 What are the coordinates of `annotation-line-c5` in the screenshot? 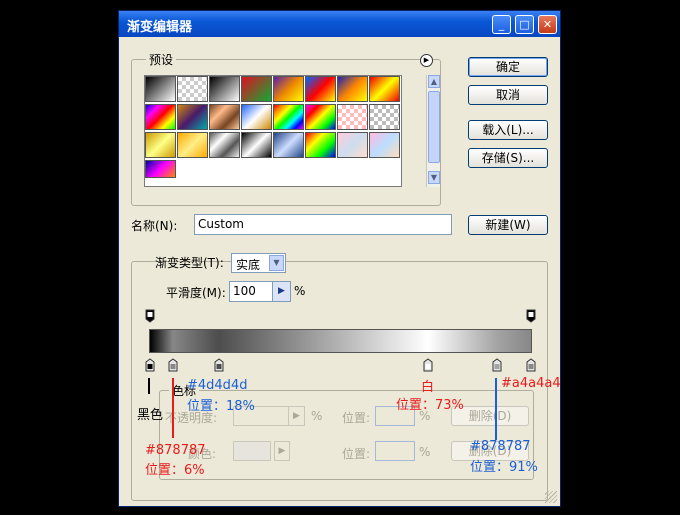 It's located at (496, 409).